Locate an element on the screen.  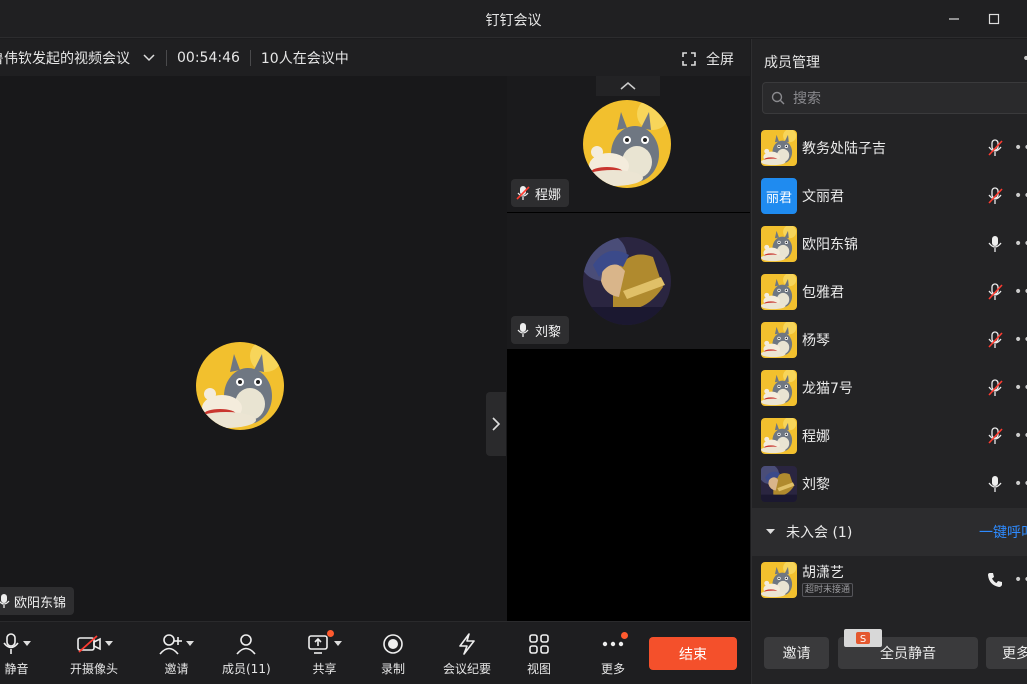
share-label: 共享 is located at coordinates (324, 669).